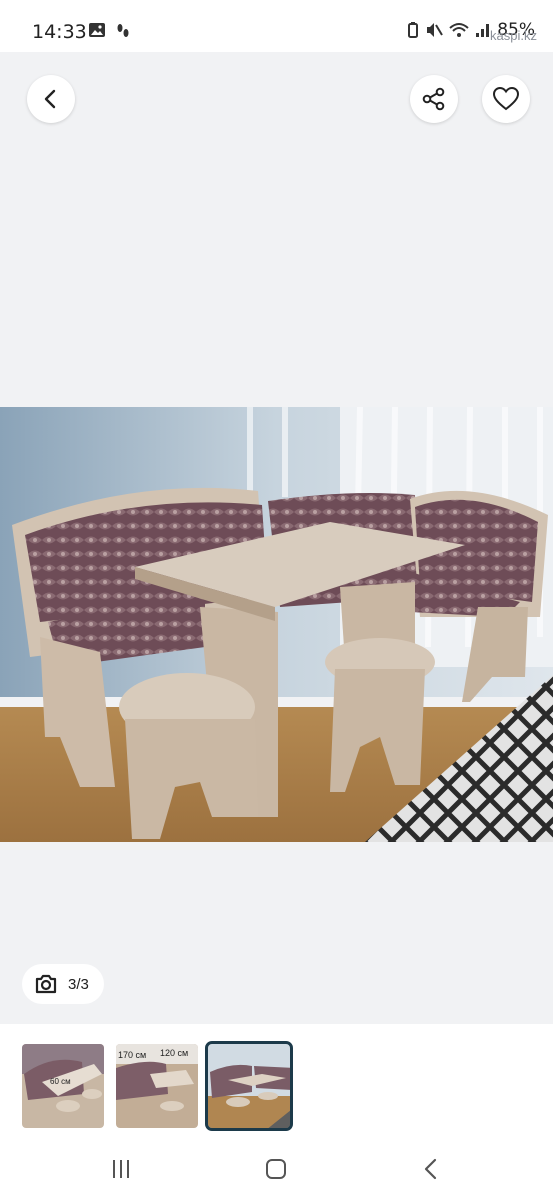 The width and height of the screenshot is (553, 1200). I want to click on status-notifications, so click(109, 31).